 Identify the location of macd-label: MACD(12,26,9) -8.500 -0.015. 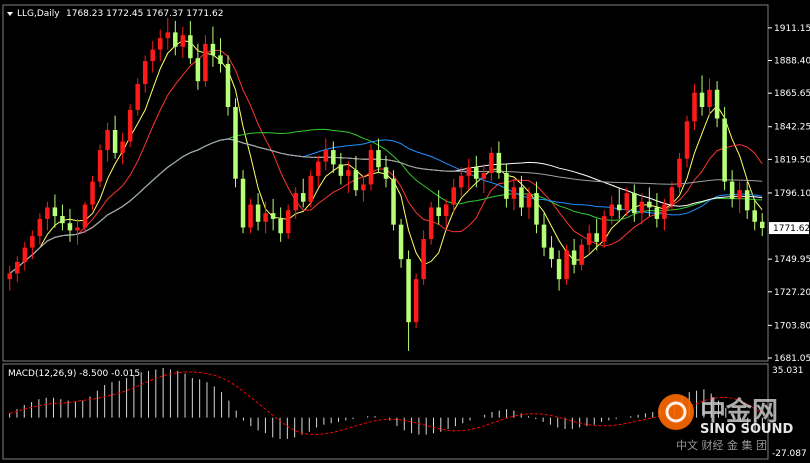
(74, 374).